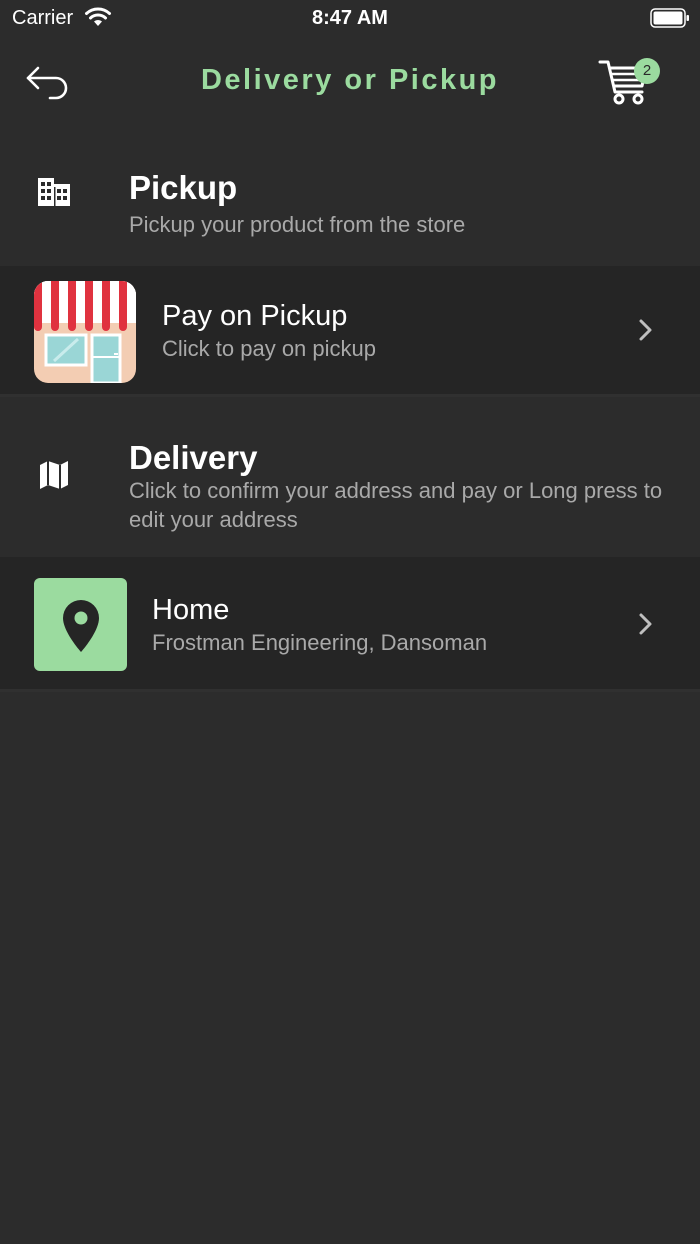 Image resolution: width=700 pixels, height=1244 pixels. I want to click on home-address-subtitle: Frostman Engineering, Dansoman, so click(320, 642).